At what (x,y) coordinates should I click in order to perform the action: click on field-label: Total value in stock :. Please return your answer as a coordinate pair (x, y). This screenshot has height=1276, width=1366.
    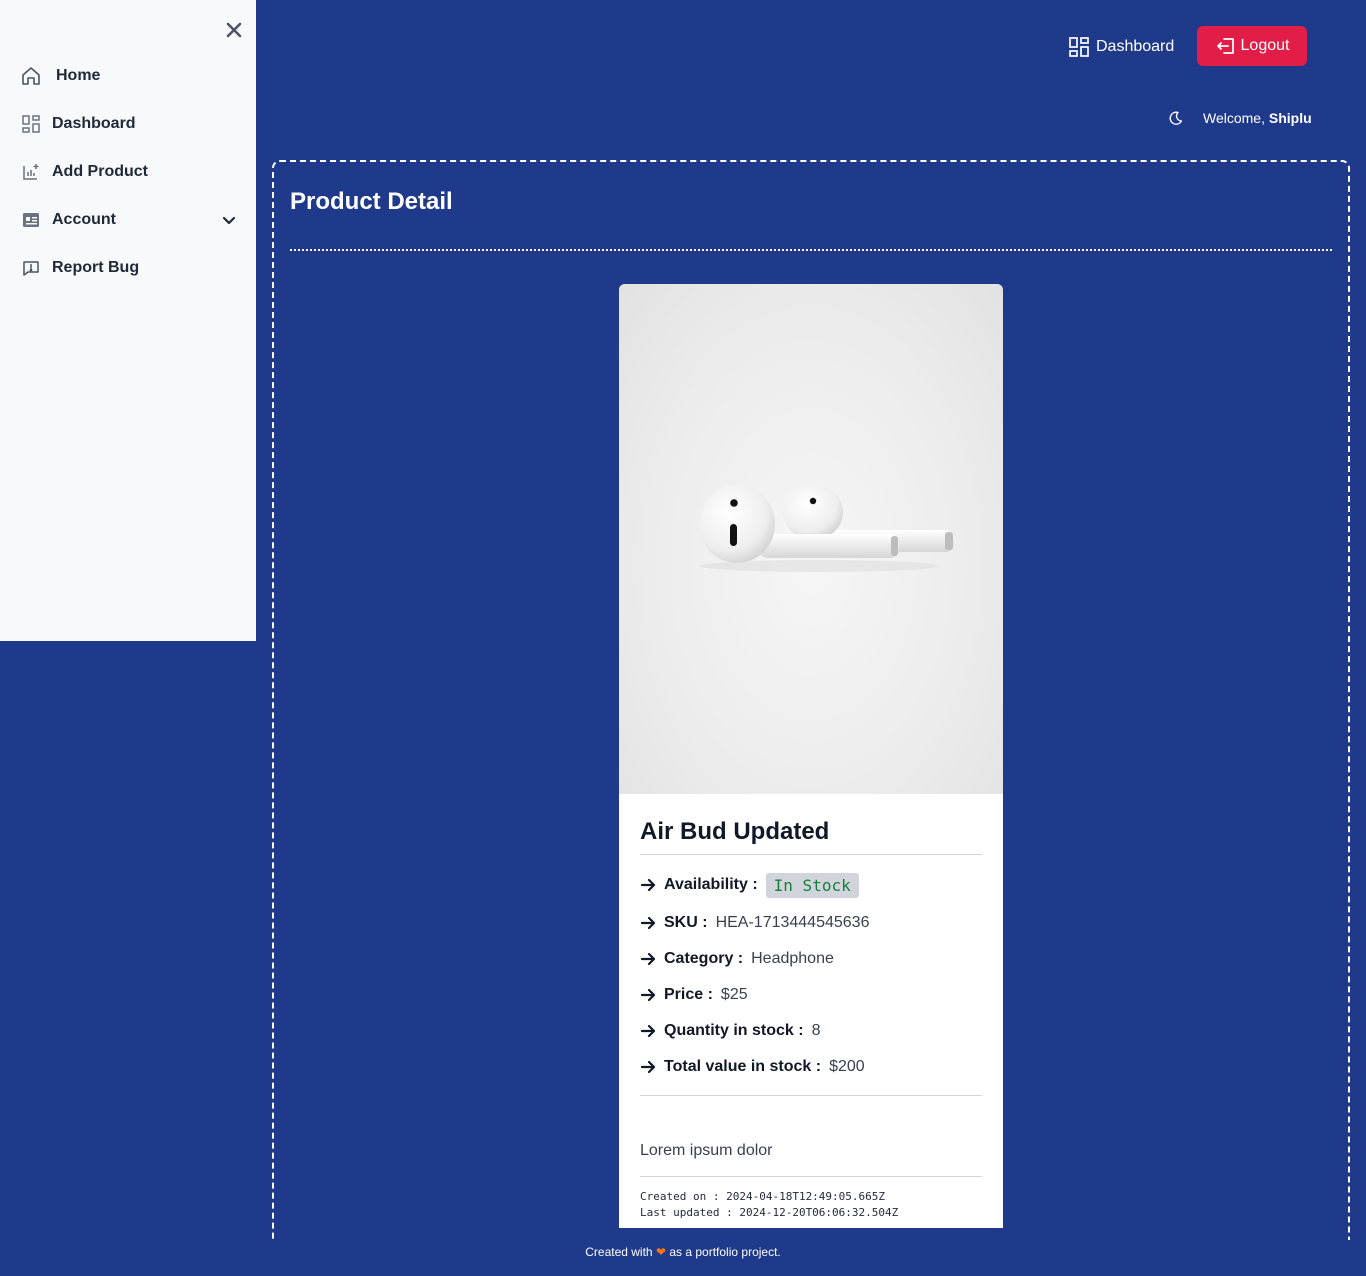
    Looking at the image, I should click on (743, 1066).